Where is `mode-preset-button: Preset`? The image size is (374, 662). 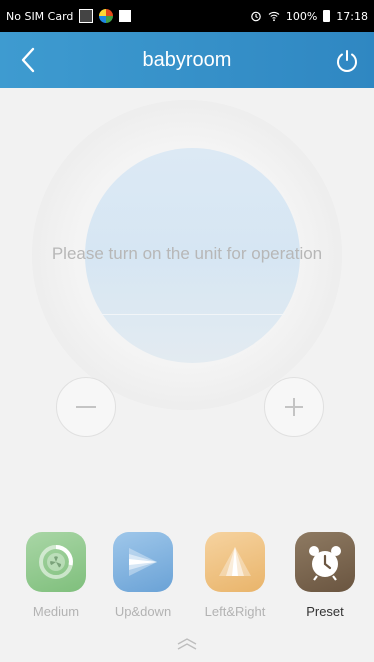
mode-preset-button: Preset is located at coordinates (325, 575).